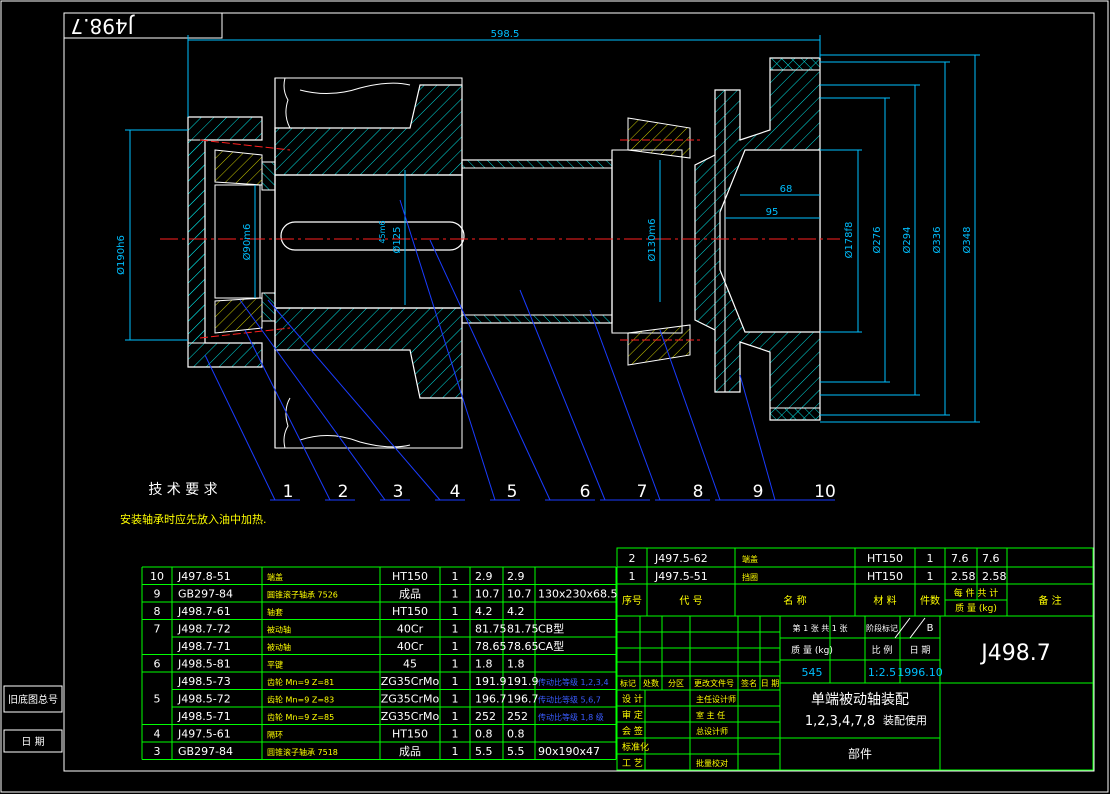  What do you see at coordinates (410, 716) in the screenshot?
I see `parts-row-material: ZG35CrMo` at bounding box center [410, 716].